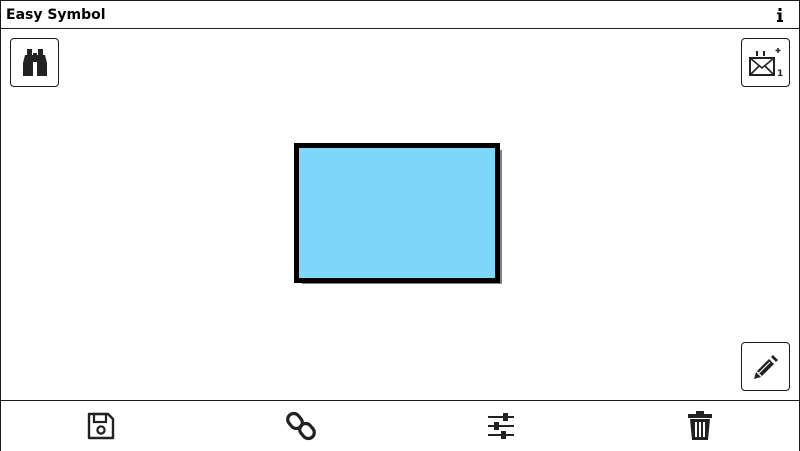  Describe the element at coordinates (780, 73) in the screenshot. I see `new-symbol-badge: 1` at that location.